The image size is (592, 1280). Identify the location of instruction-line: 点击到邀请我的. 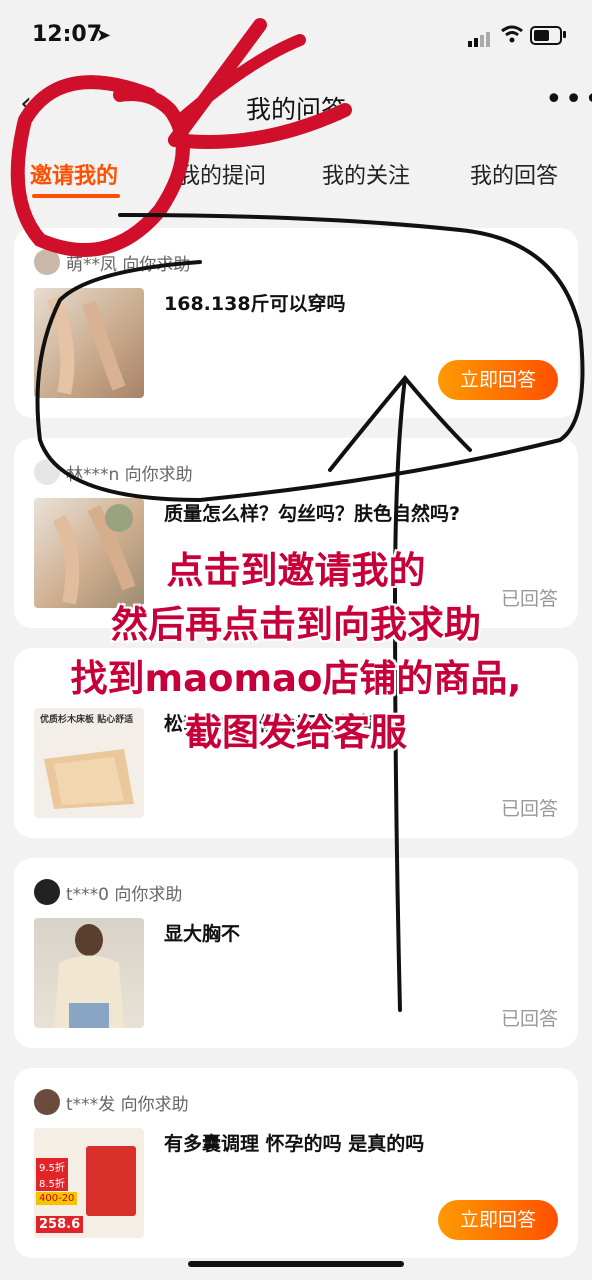
(296, 570).